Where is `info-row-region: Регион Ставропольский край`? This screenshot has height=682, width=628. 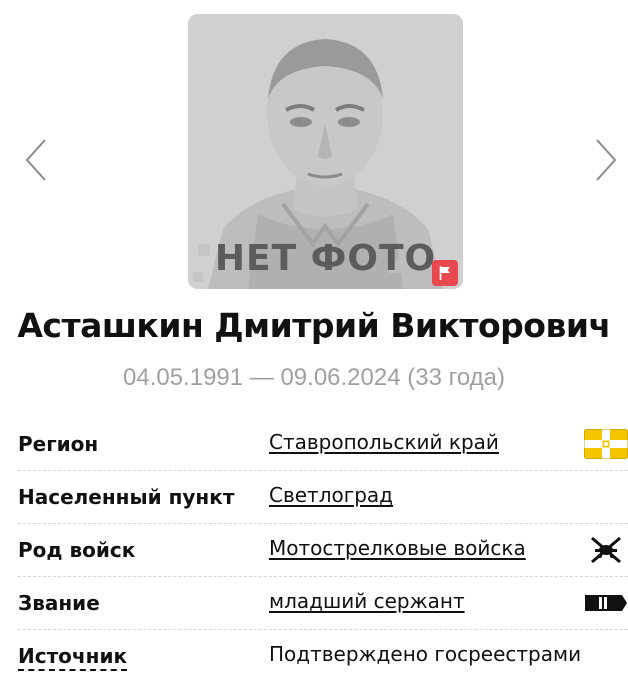 info-row-region: Регион Ставропольский край is located at coordinates (323, 444).